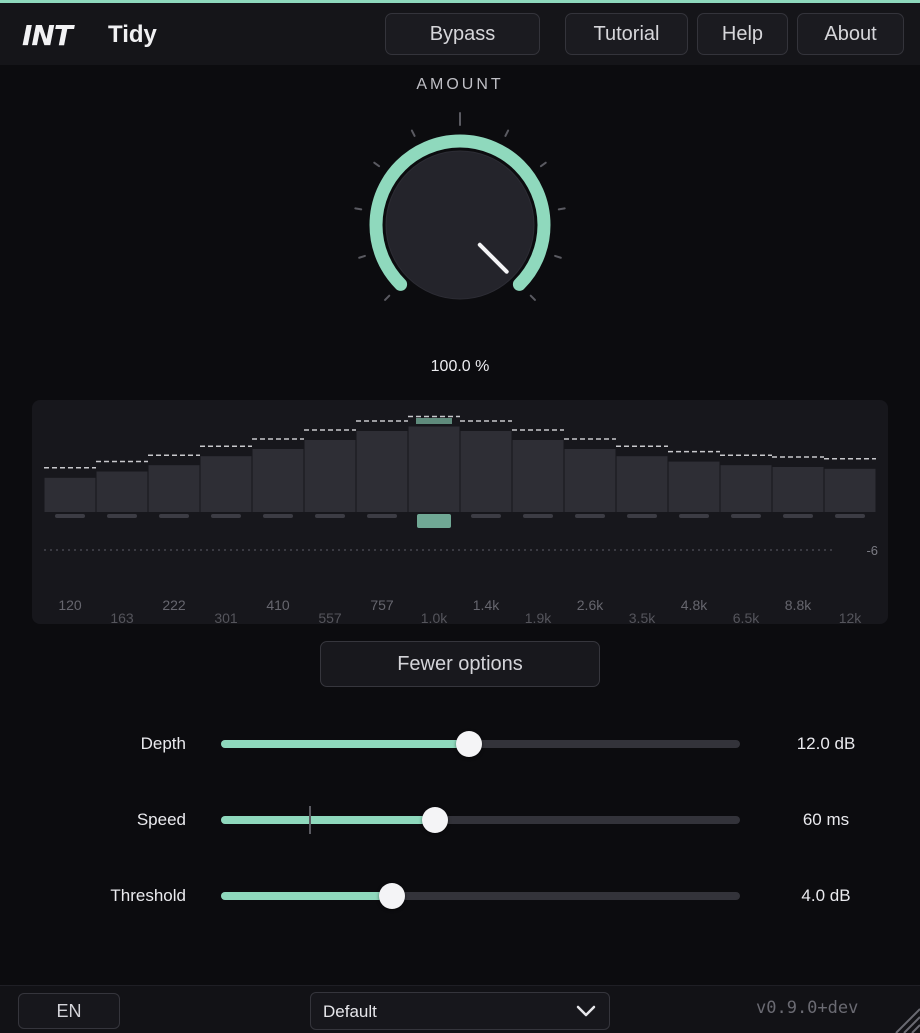 The height and width of the screenshot is (1033, 920). Describe the element at coordinates (330, 617) in the screenshot. I see `eq-freq-label: 557` at that location.